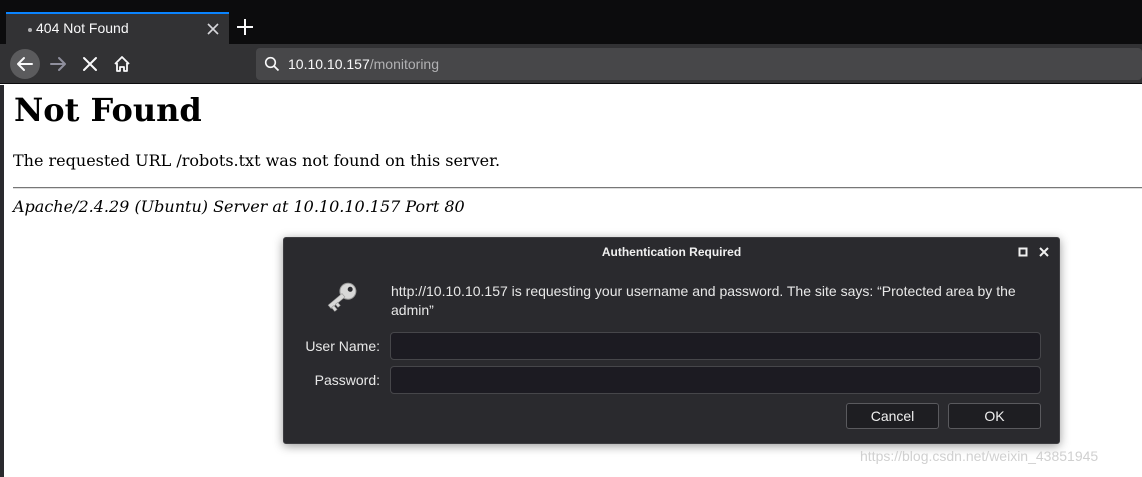 The width and height of the screenshot is (1142, 477). I want to click on username-input, so click(715, 346).